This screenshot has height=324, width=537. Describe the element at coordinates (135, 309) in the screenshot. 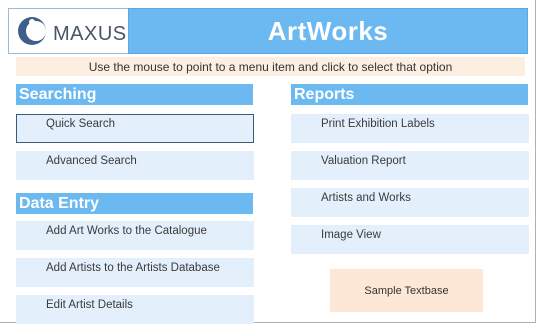

I see `edit-artist-details-button: Edit Artist Details` at that location.